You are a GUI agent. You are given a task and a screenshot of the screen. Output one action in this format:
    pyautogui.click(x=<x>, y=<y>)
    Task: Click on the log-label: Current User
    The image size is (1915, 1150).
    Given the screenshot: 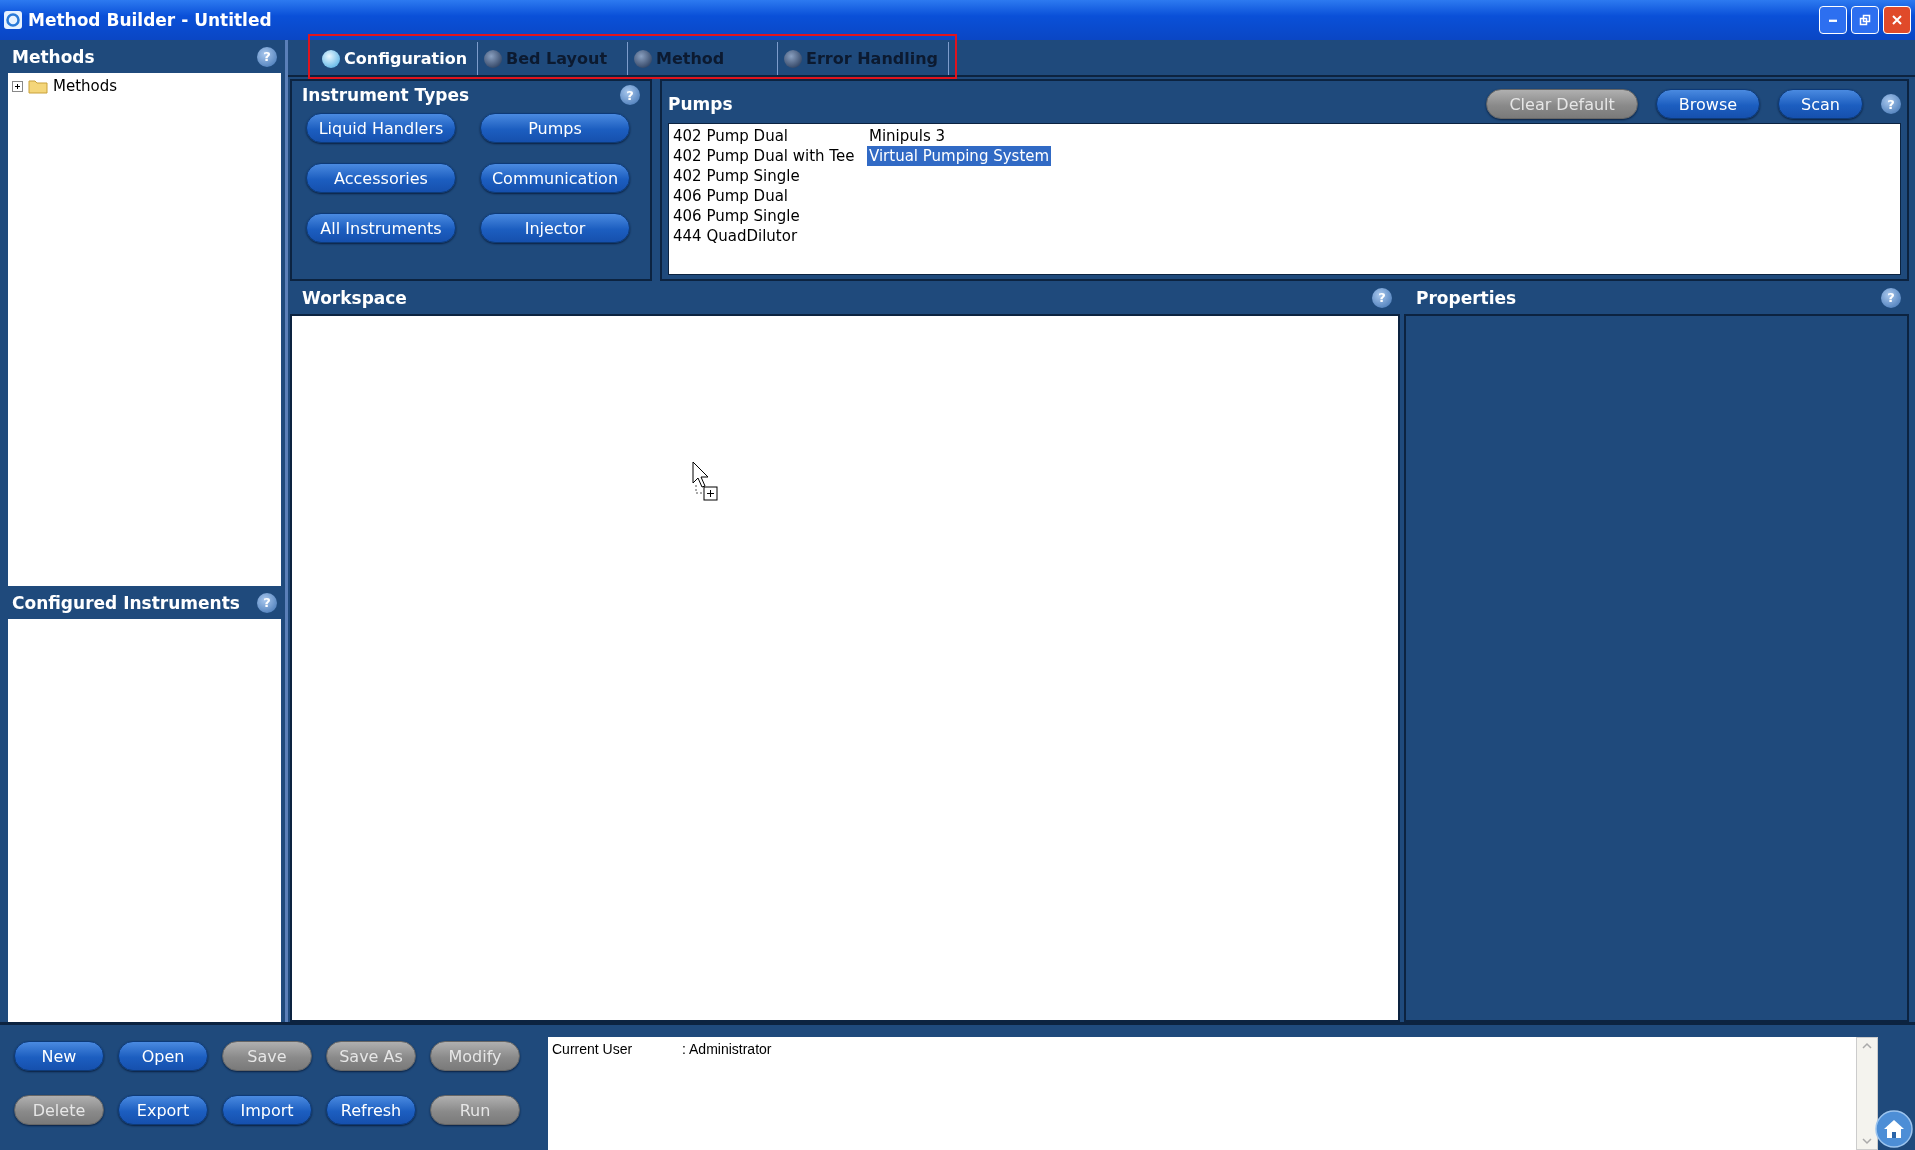 What is the action you would take?
    pyautogui.click(x=593, y=1049)
    